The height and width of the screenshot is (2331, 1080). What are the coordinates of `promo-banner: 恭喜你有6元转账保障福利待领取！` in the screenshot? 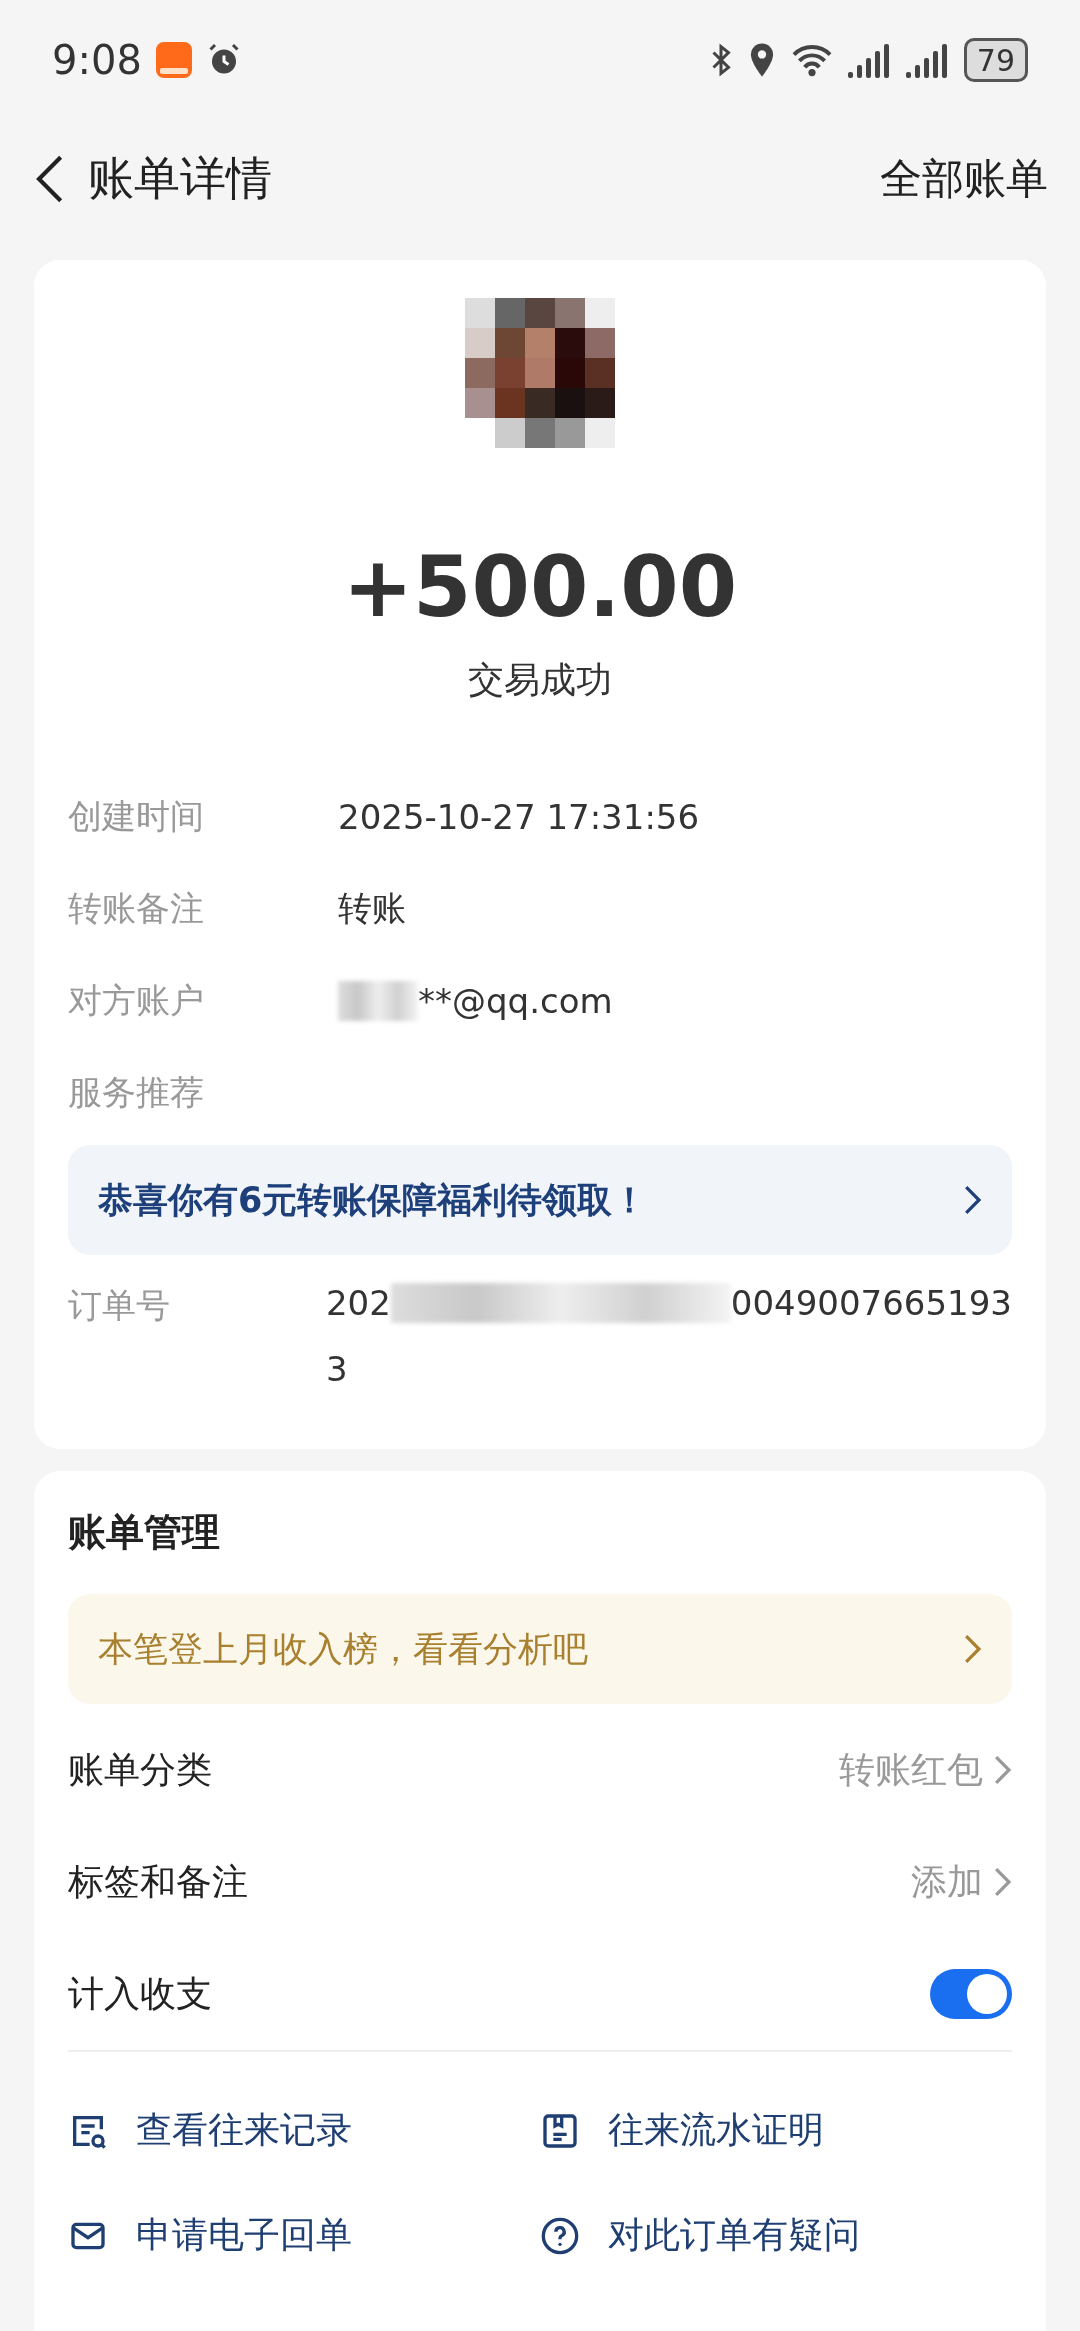 It's located at (540, 1200).